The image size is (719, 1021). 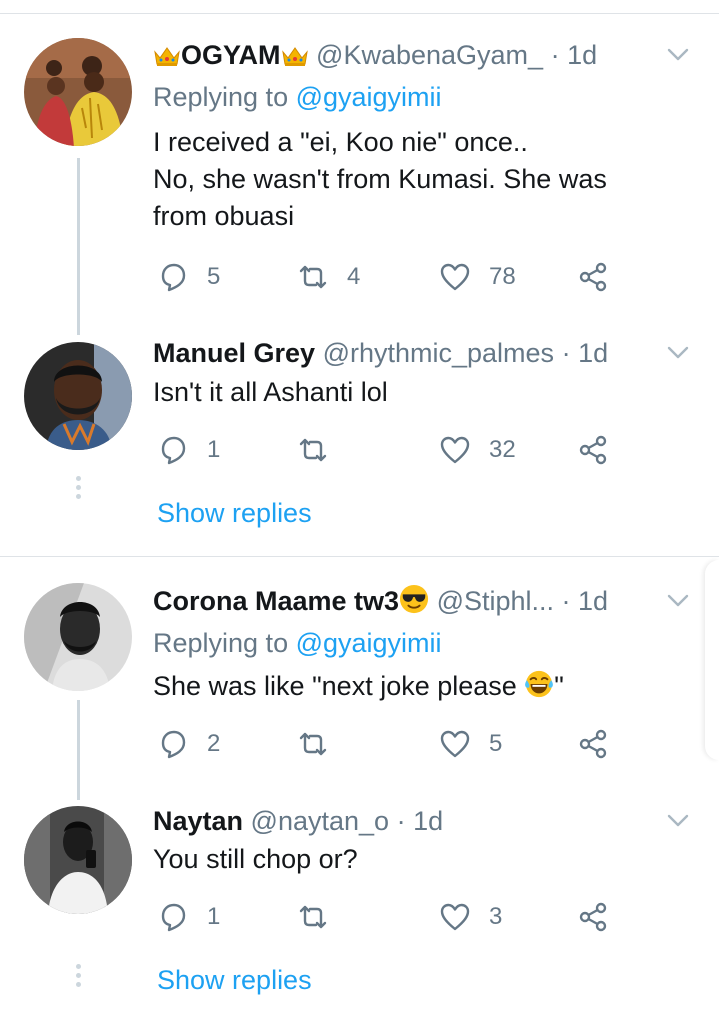 What do you see at coordinates (477, 450) in the screenshot?
I see `like-button: 32` at bounding box center [477, 450].